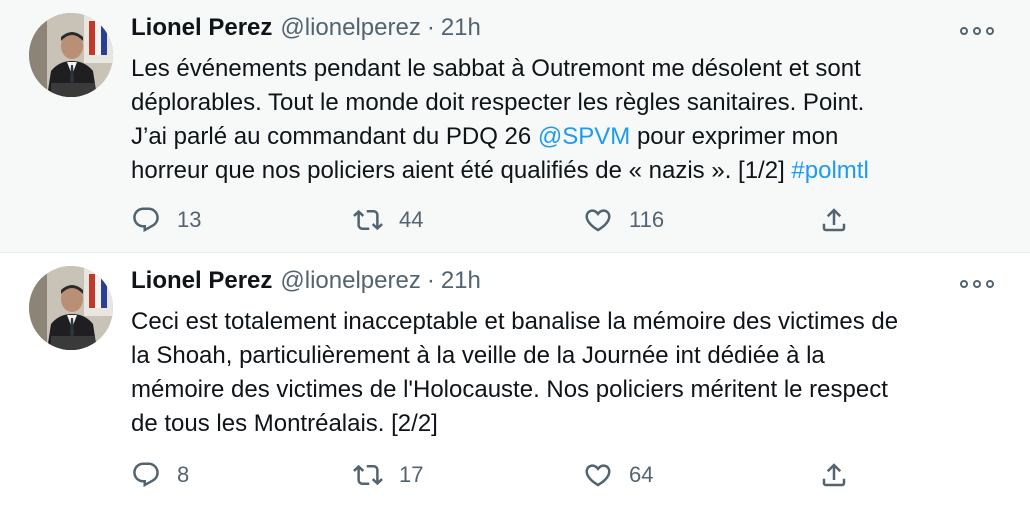  Describe the element at coordinates (584, 136) in the screenshot. I see `mention-link: @SPVM` at that location.